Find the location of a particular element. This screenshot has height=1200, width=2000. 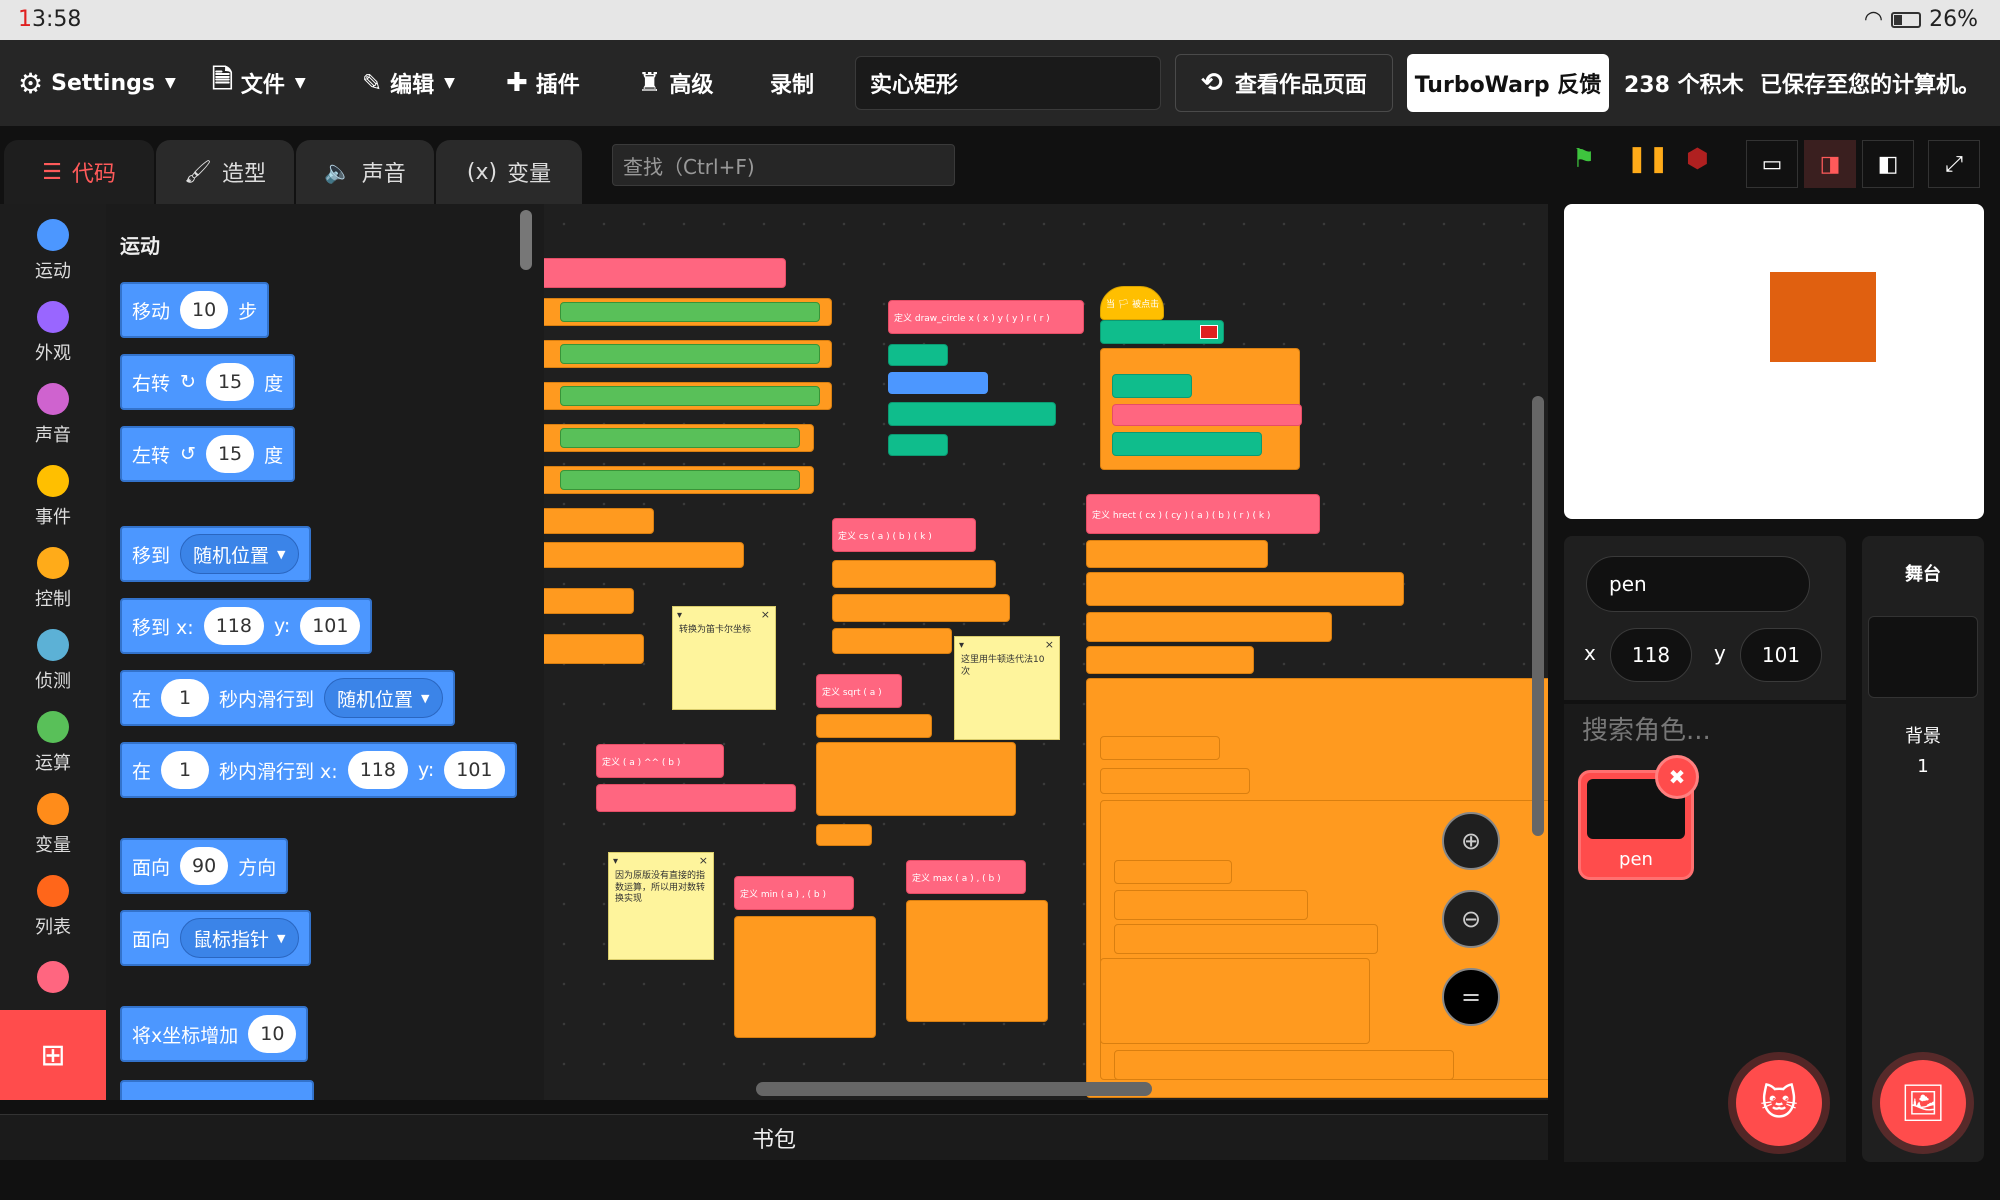

stop-icon: ⬢ is located at coordinates (1697, 159).